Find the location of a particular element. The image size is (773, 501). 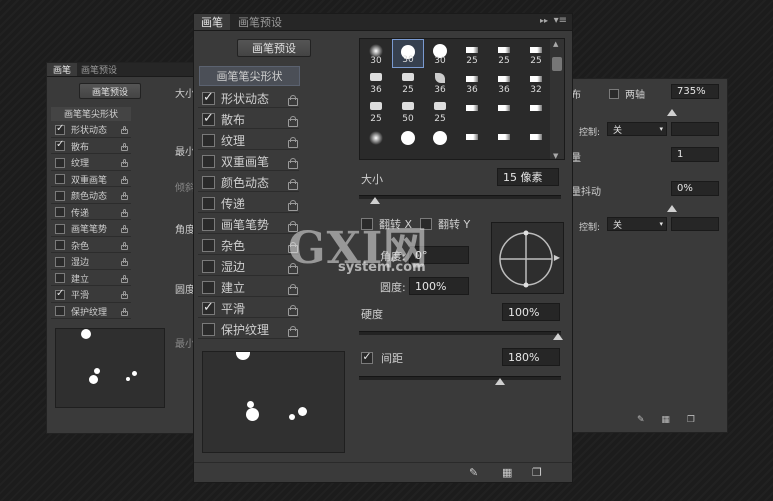

hardness-field: 100% is located at coordinates (531, 312).